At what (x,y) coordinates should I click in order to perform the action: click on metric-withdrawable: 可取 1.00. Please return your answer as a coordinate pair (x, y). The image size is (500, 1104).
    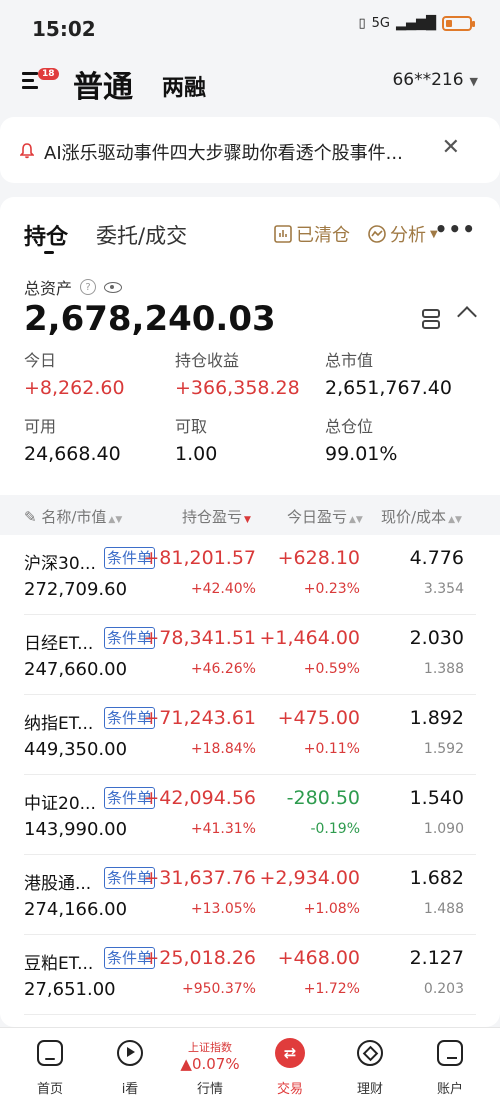
    Looking at the image, I should click on (196, 439).